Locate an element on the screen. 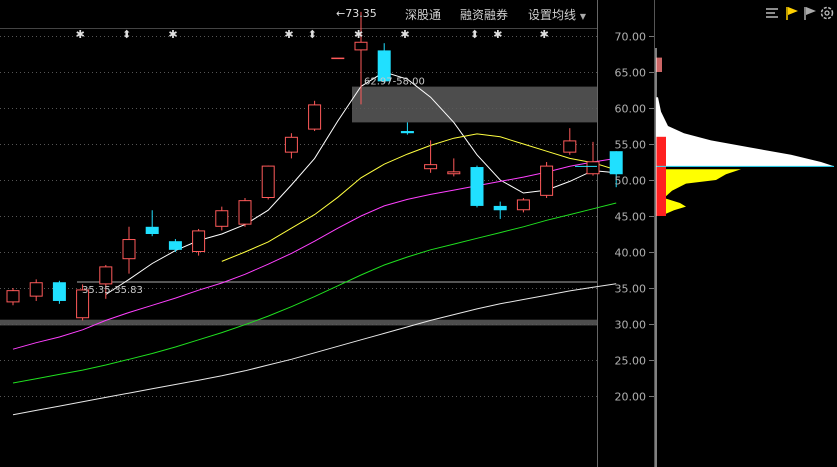  y-tick-label: 50.00 is located at coordinates (631, 181).